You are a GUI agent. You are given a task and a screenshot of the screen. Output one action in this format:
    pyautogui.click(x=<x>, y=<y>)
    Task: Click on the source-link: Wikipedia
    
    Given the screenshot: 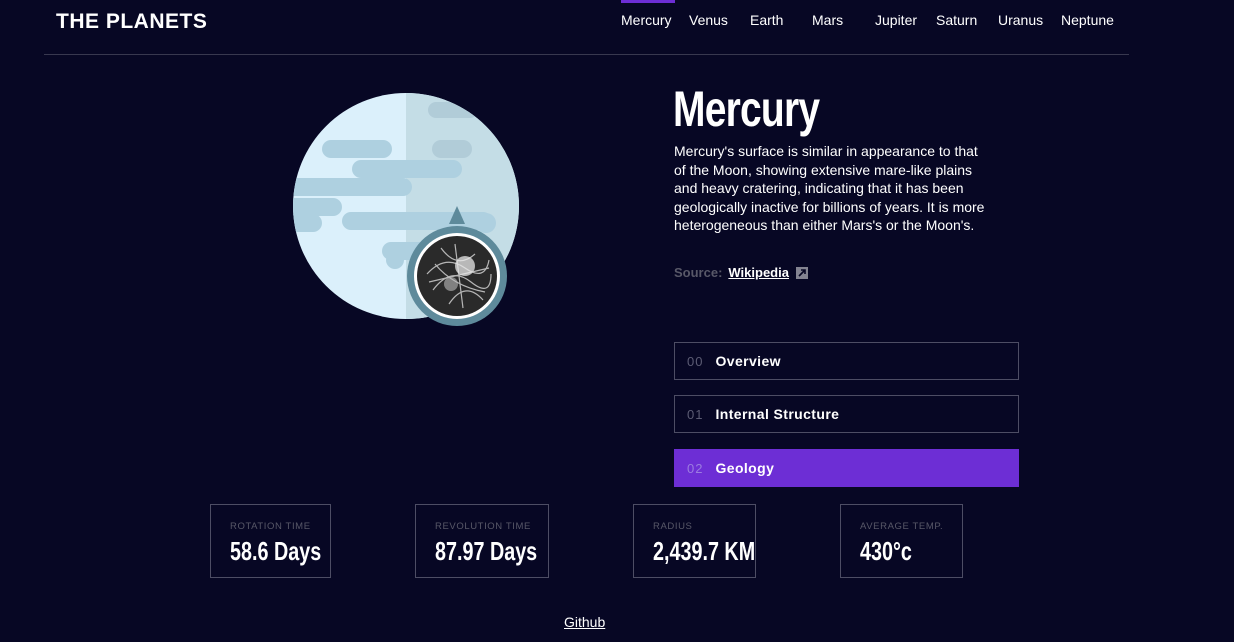 What is the action you would take?
    pyautogui.click(x=758, y=272)
    